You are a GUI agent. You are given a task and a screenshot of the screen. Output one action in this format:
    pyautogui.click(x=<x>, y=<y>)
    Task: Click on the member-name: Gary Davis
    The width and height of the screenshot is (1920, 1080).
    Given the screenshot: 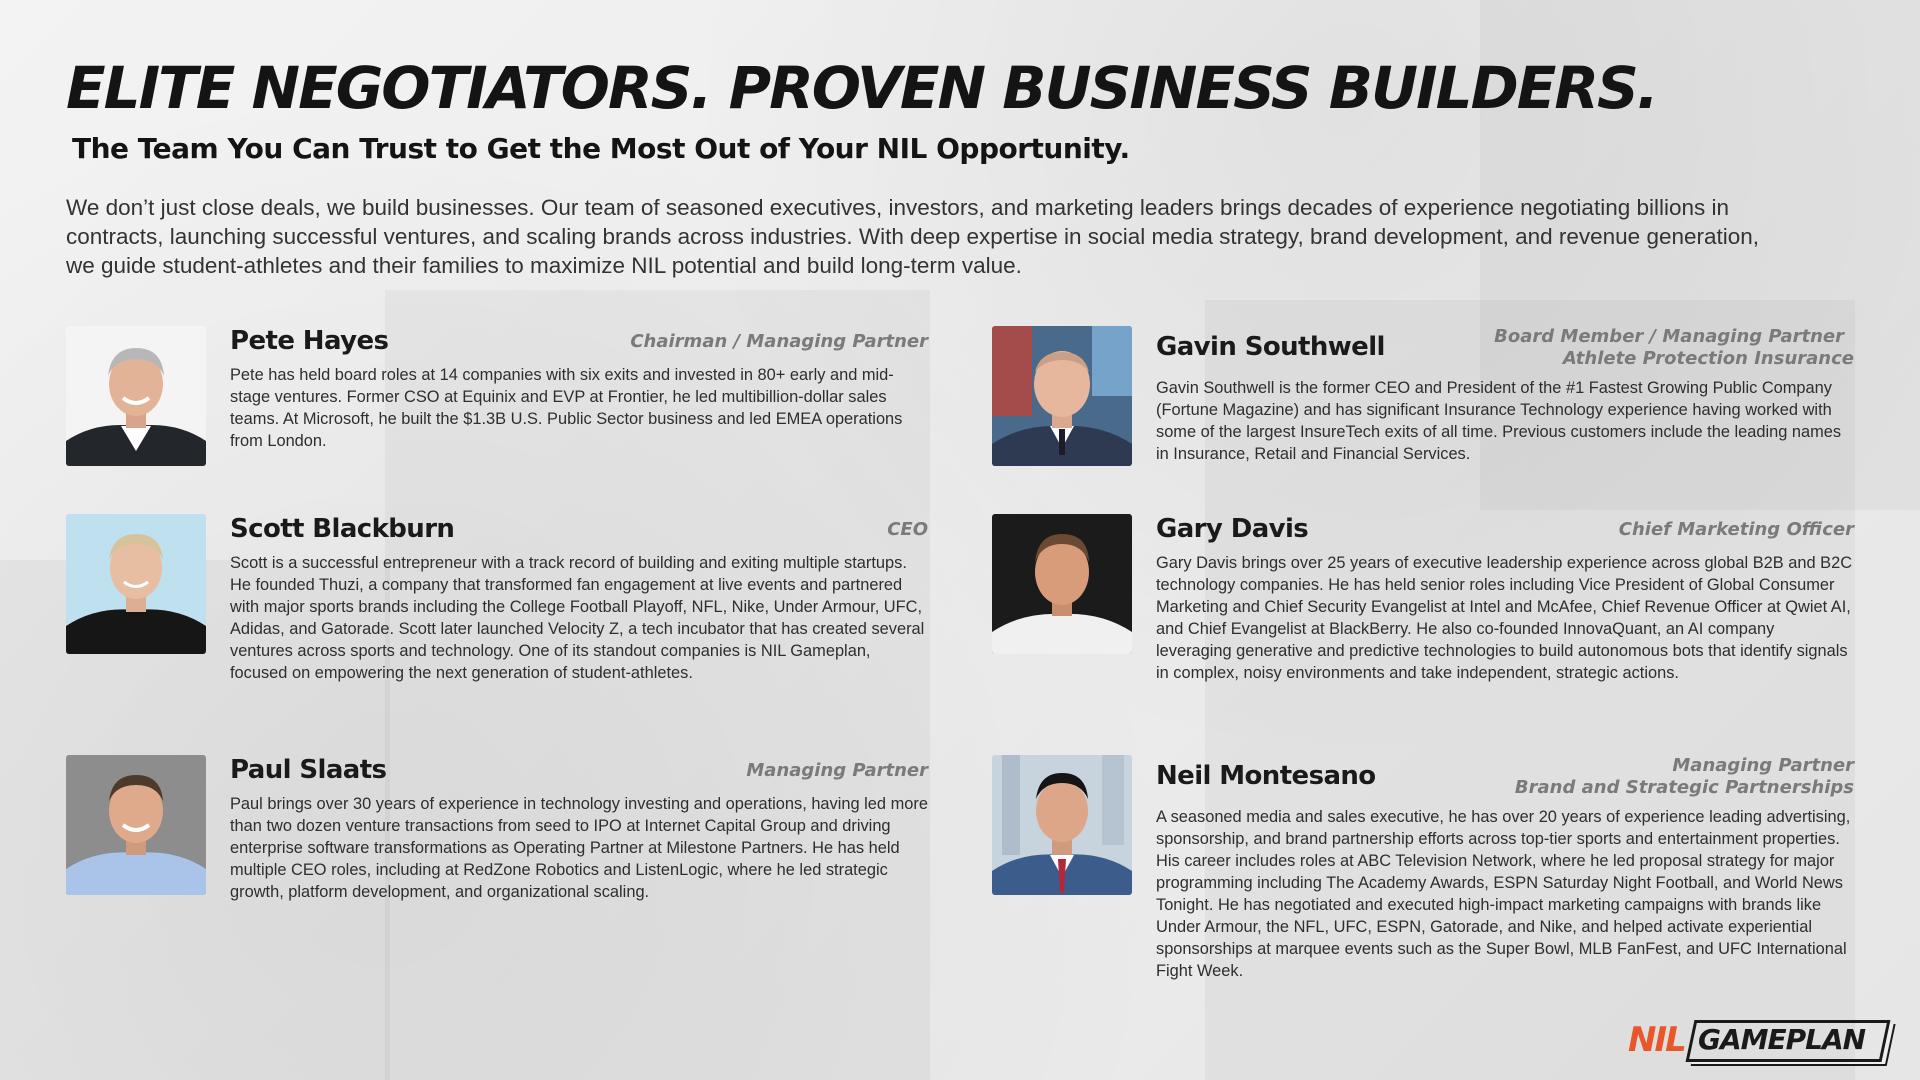 What is the action you would take?
    pyautogui.click(x=1232, y=529)
    